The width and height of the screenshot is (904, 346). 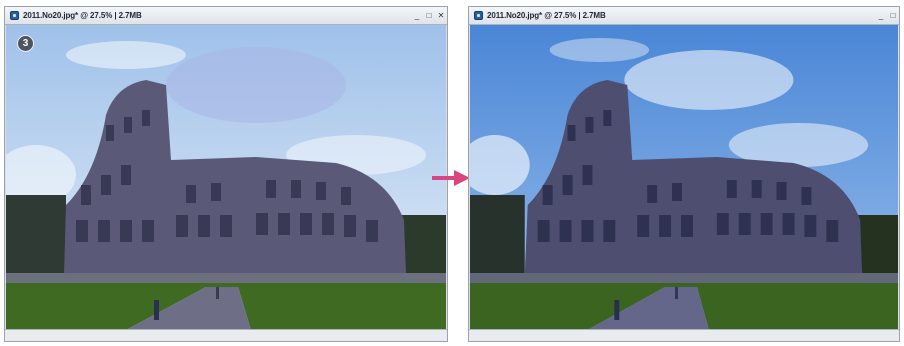 What do you see at coordinates (25, 43) in the screenshot?
I see `step-number-badge: 3` at bounding box center [25, 43].